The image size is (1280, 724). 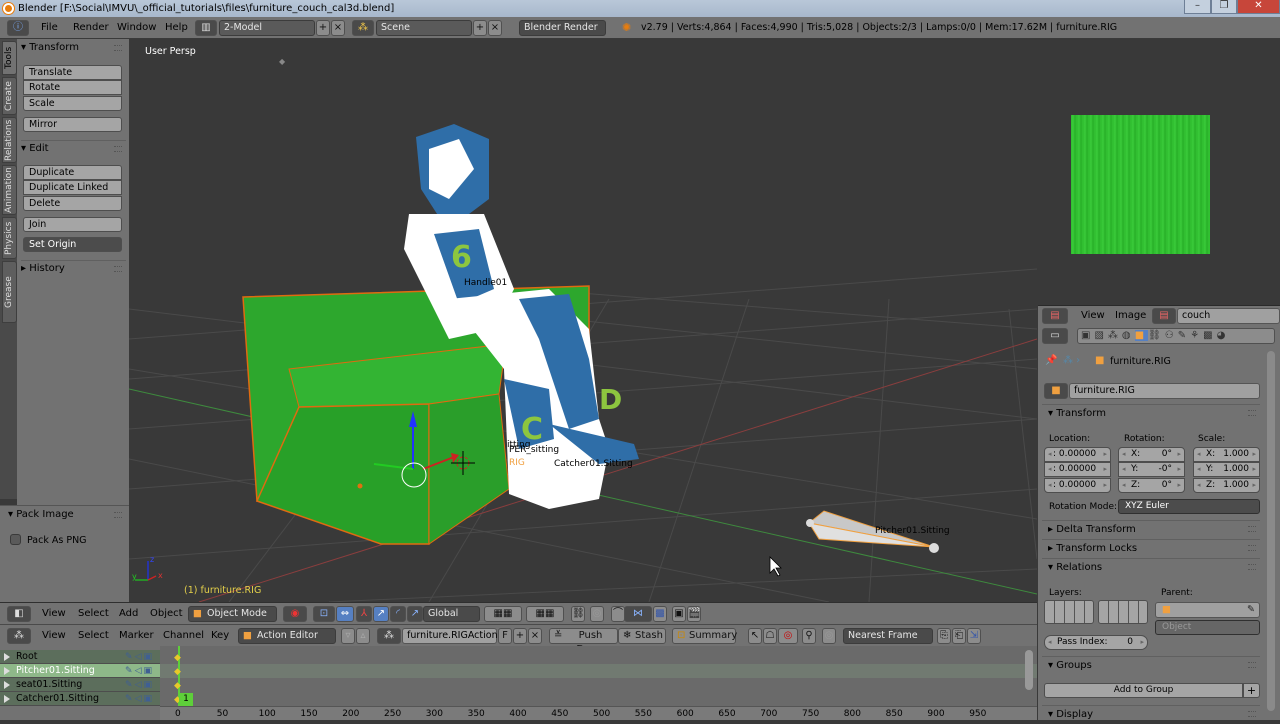 I want to click on channel-seat: seat01.Sitting ✎◁▣, so click(x=80, y=685).